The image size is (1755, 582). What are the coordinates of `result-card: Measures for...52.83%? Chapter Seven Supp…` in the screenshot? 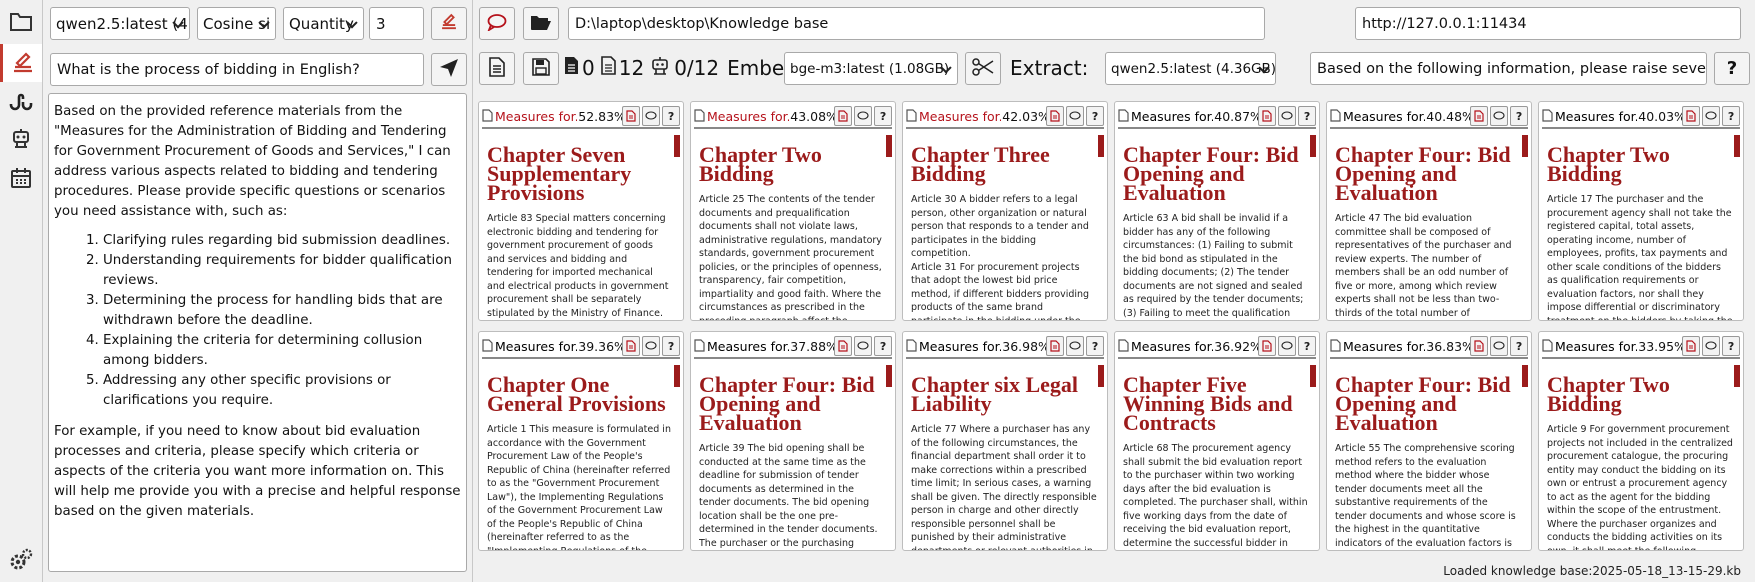 It's located at (581, 211).